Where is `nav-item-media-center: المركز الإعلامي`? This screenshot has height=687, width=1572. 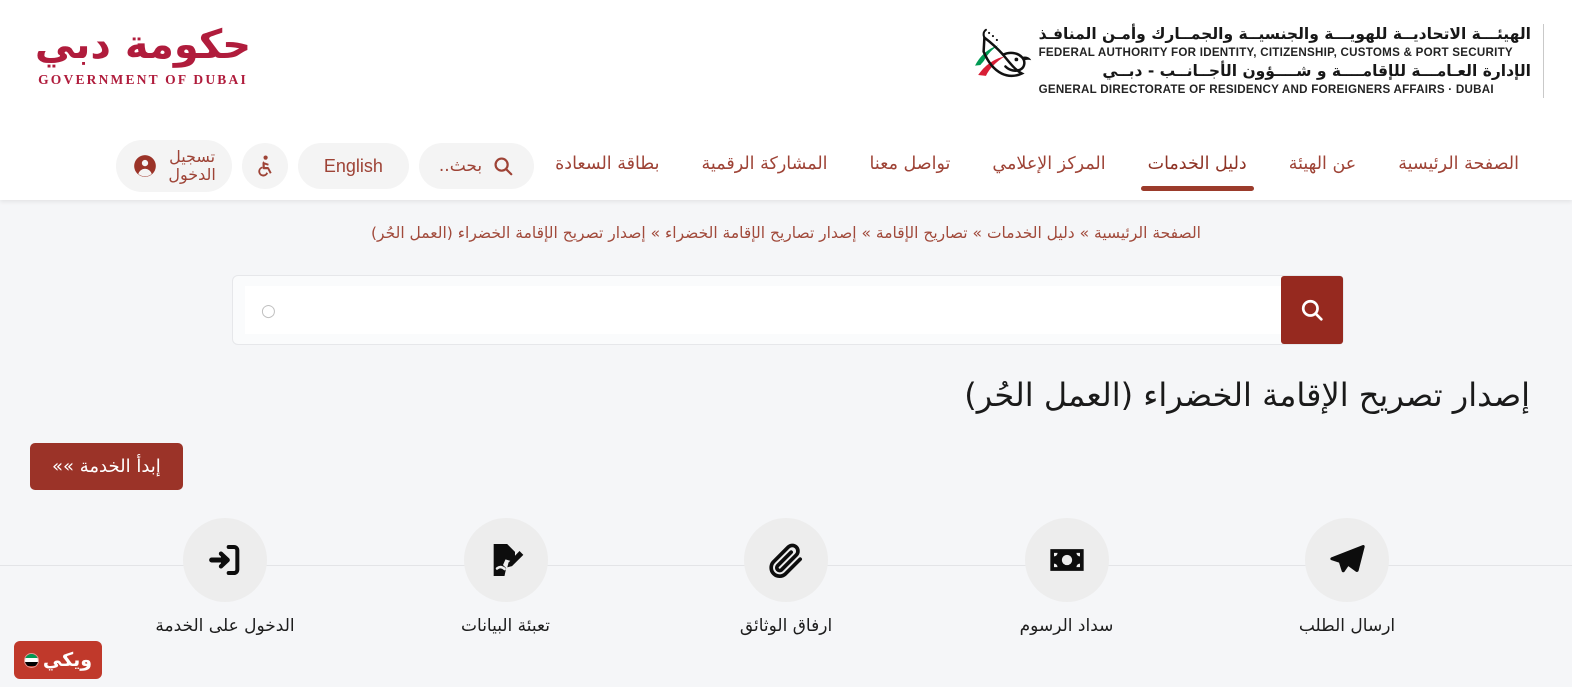 nav-item-media-center: المركز الإعلامي is located at coordinates (1048, 166).